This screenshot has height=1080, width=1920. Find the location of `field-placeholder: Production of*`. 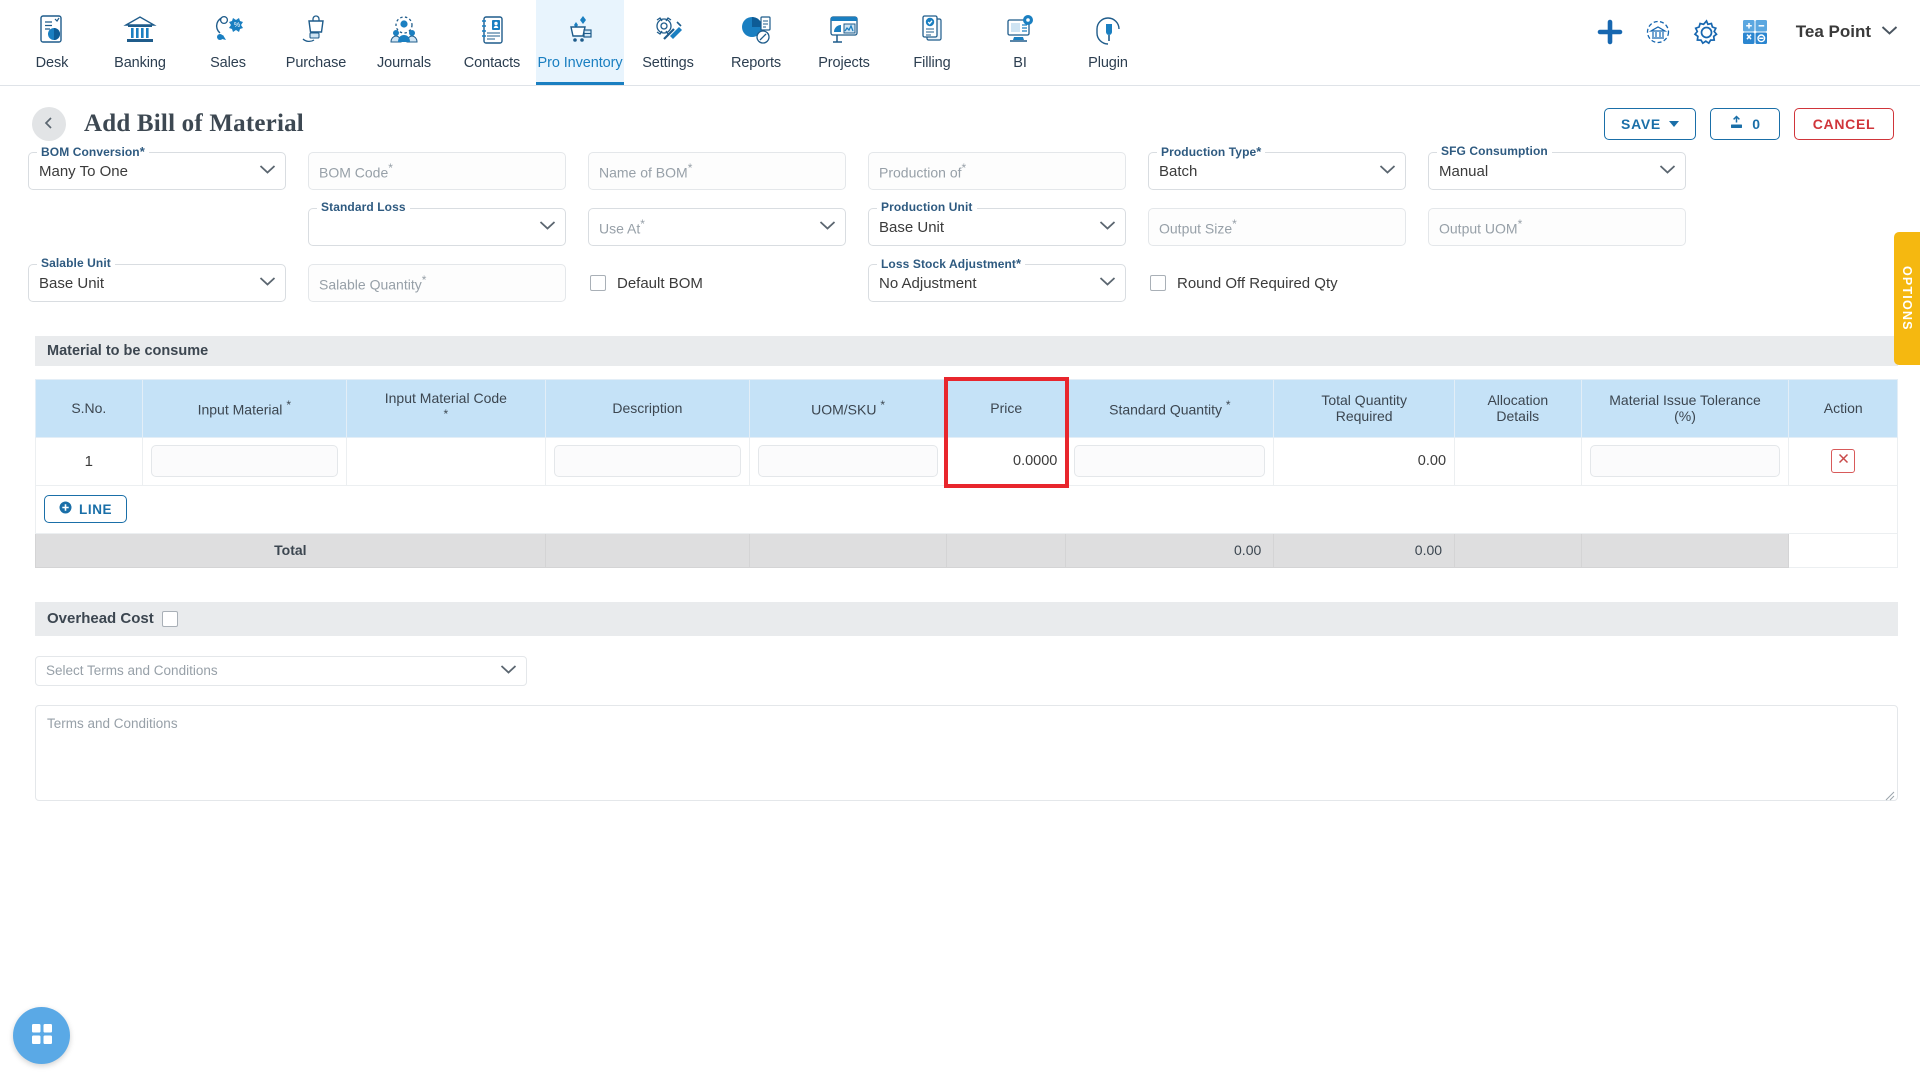

field-placeholder: Production of* is located at coordinates (923, 171).